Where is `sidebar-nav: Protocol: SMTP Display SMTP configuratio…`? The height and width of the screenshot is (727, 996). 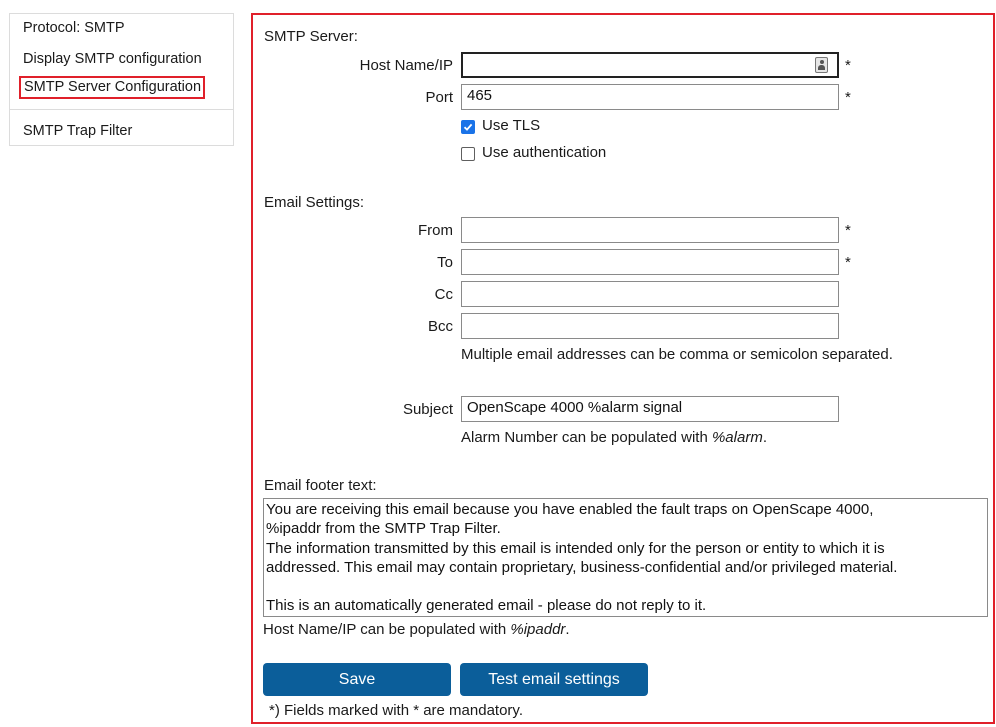
sidebar-nav: Protocol: SMTP Display SMTP configuratio… is located at coordinates (121, 79).